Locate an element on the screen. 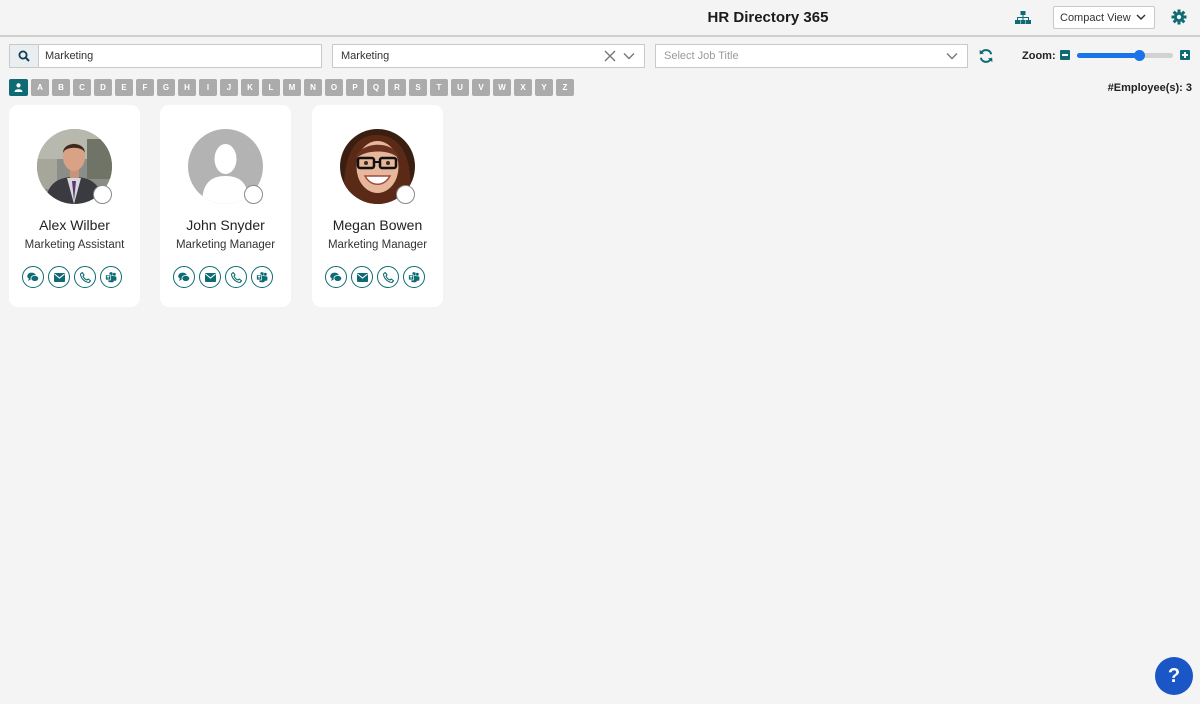 The width and height of the screenshot is (1200, 704). letter-filter-a: A is located at coordinates (40, 87).